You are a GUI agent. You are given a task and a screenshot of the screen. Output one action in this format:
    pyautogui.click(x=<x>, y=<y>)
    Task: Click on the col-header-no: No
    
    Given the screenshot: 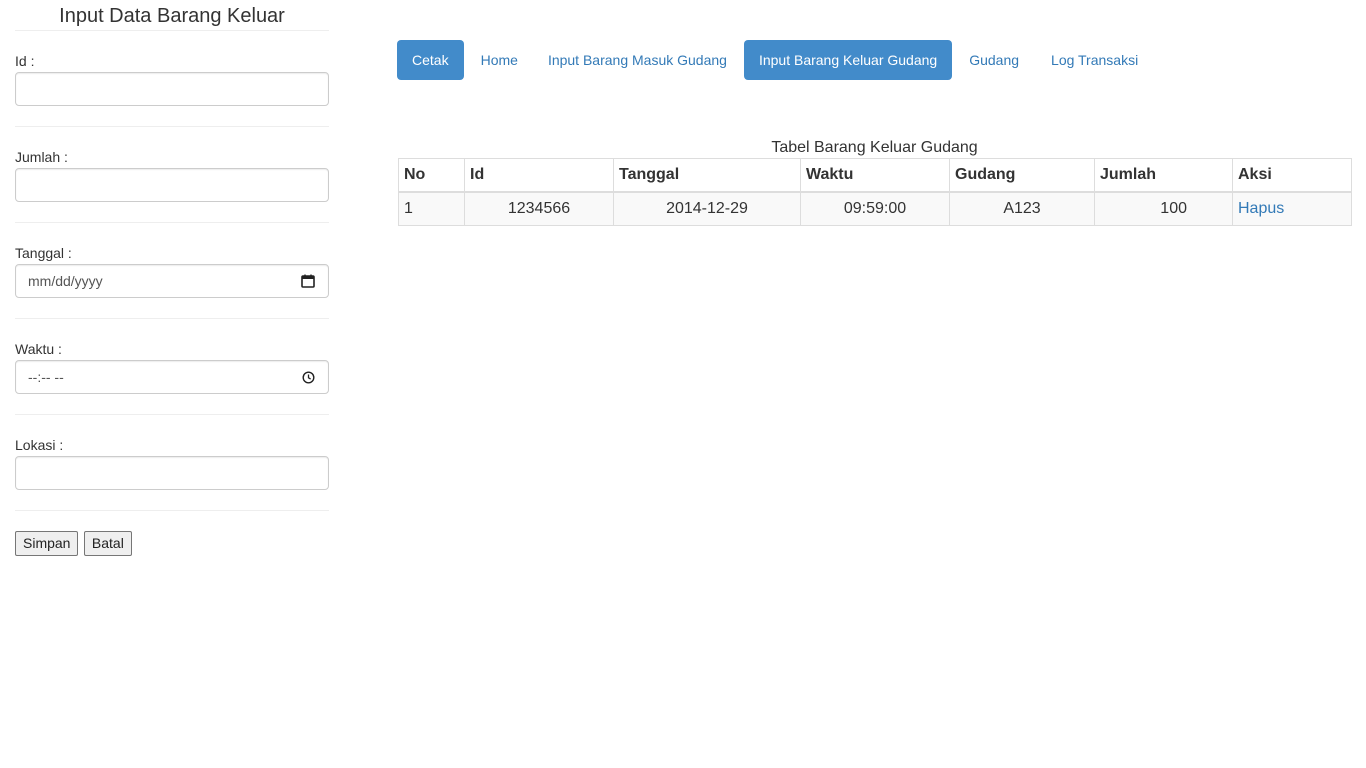 What is the action you would take?
    pyautogui.click(x=431, y=175)
    